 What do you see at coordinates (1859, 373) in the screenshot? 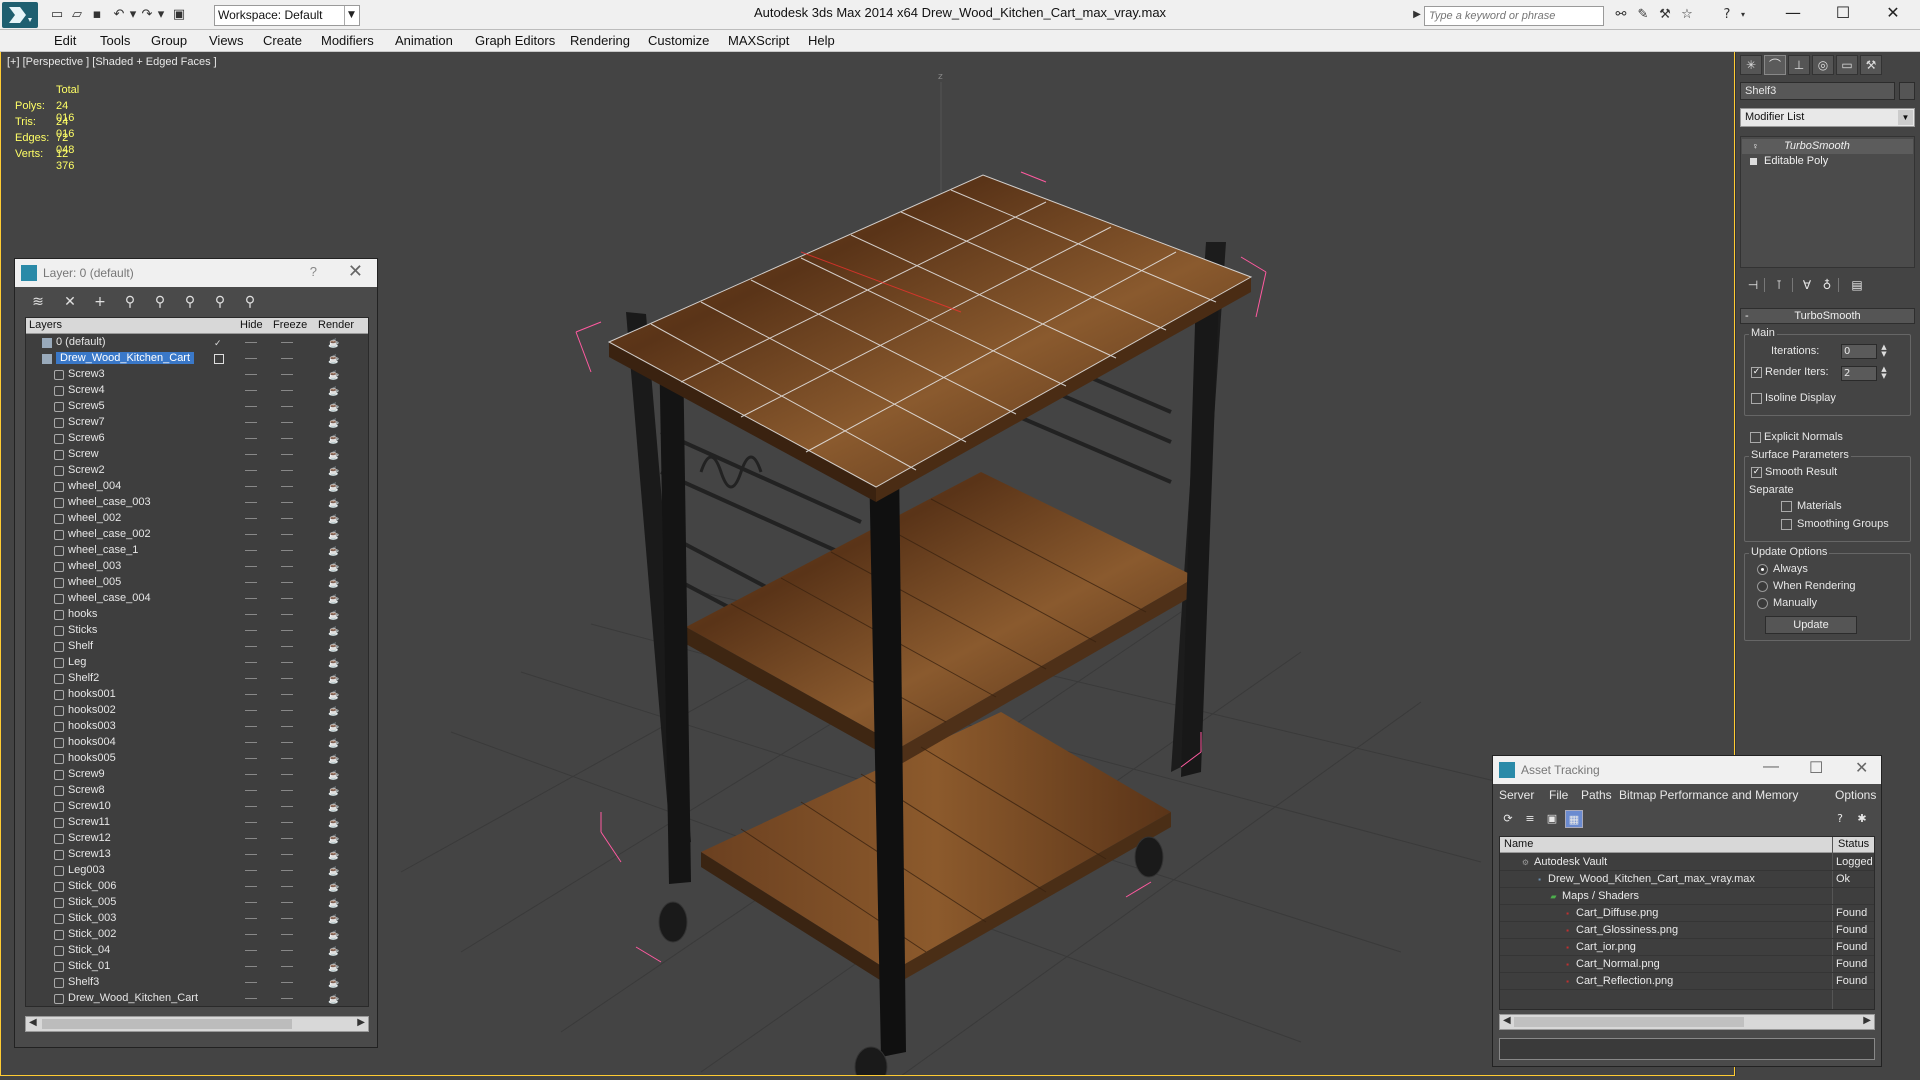
I see `render-iters-spinner: 2` at bounding box center [1859, 373].